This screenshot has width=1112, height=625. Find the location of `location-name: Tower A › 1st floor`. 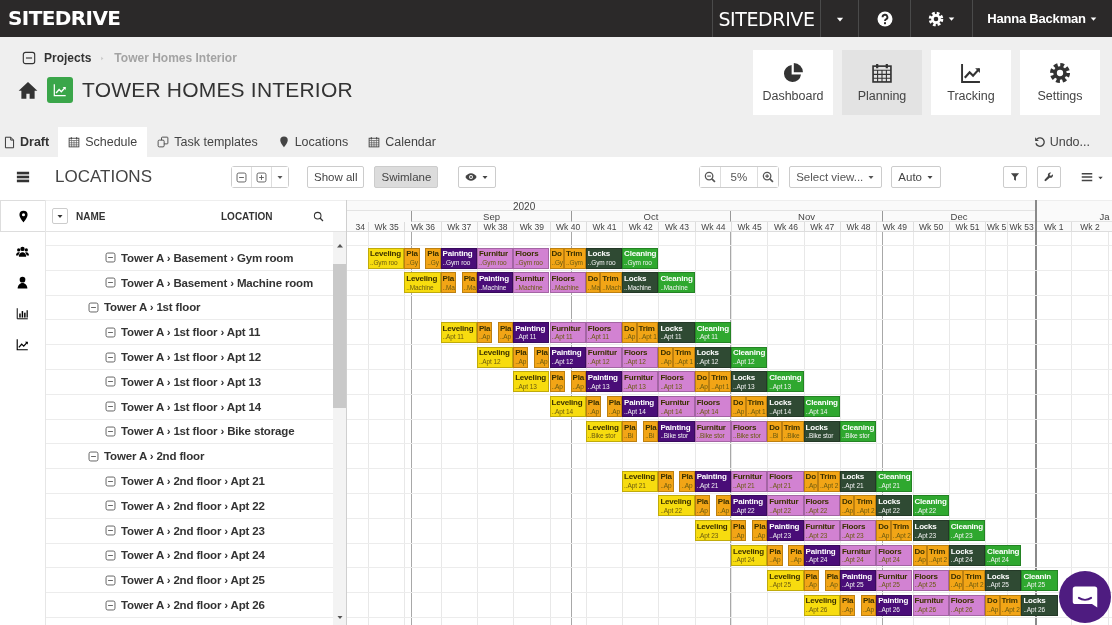

location-name: Tower A › 1st floor is located at coordinates (152, 307).